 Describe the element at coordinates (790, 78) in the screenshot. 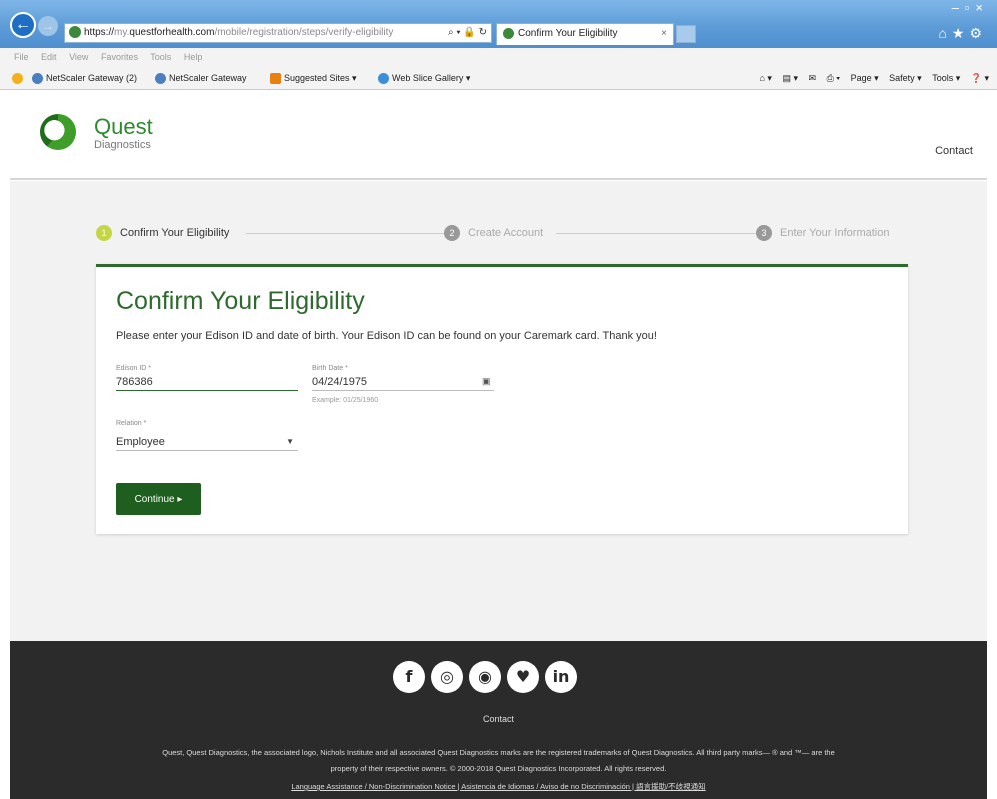

I see `feeds-icon: ▤ ▾` at that location.